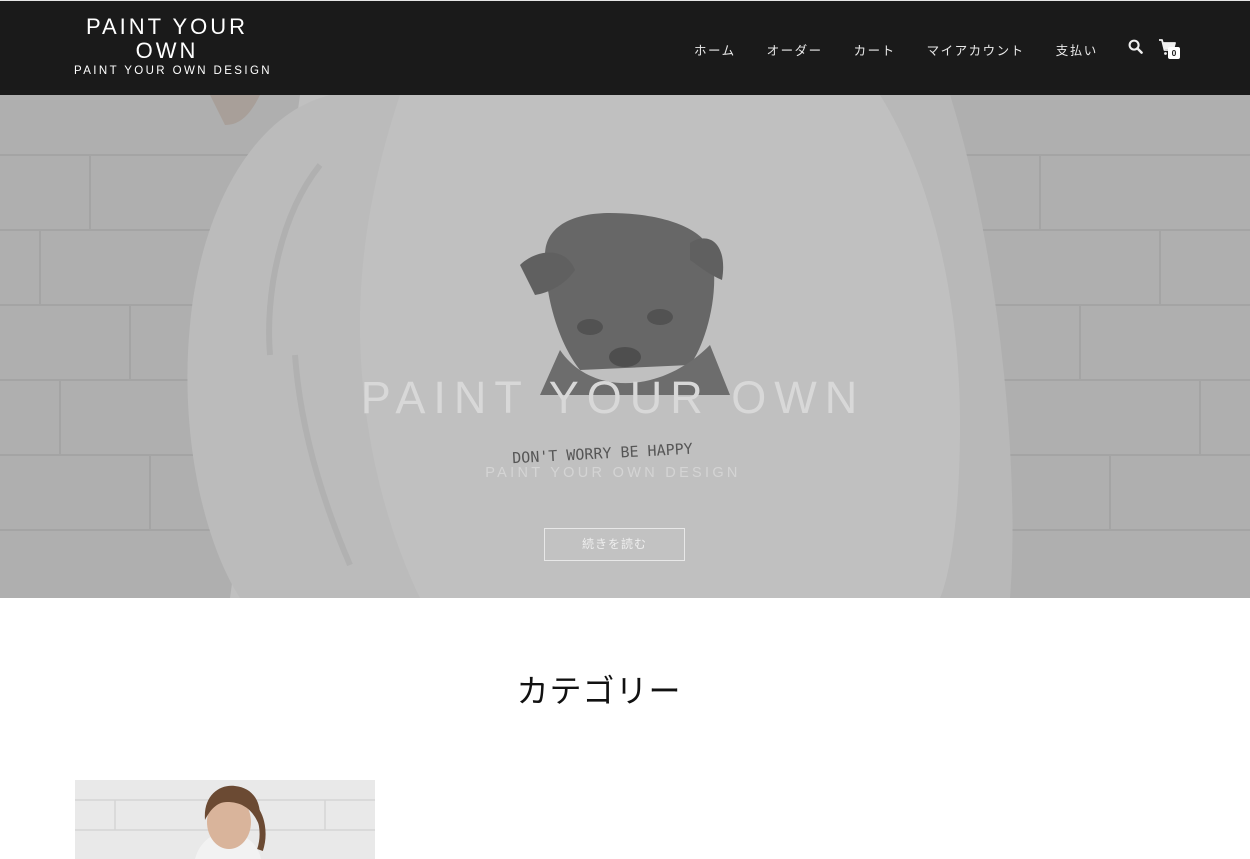 This screenshot has height=859, width=1250. I want to click on nav-item-order: オーダー, so click(795, 49).